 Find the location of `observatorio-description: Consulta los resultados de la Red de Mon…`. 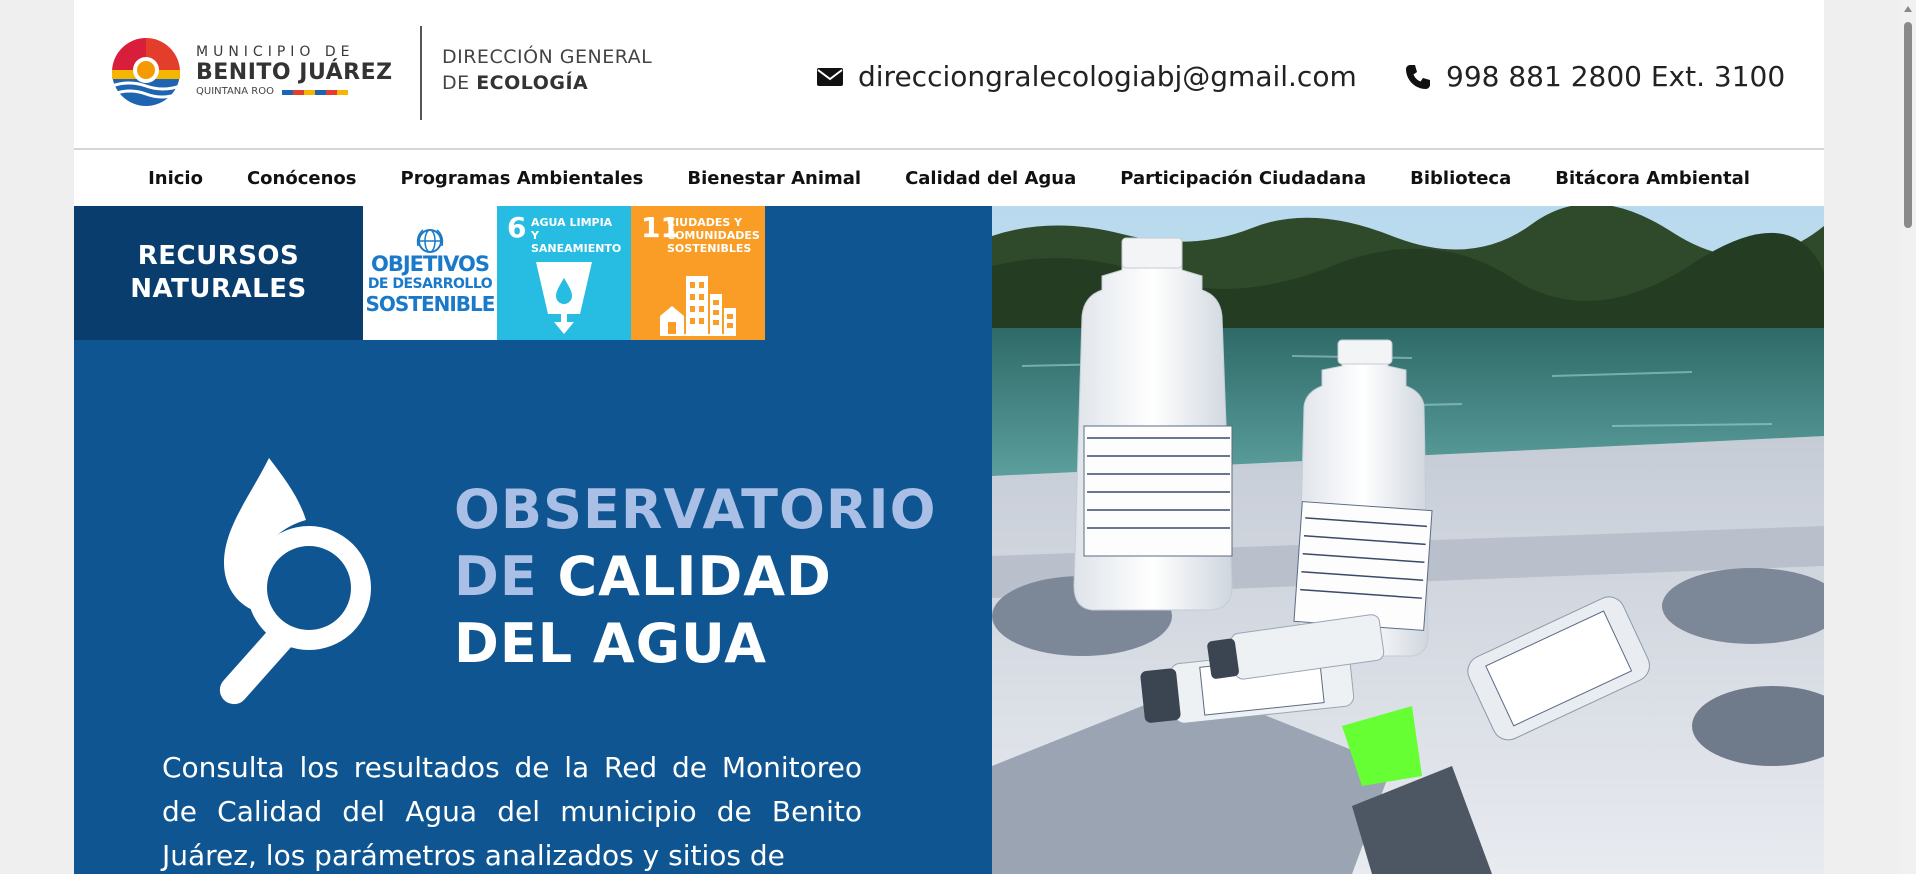

observatorio-description: Consulta los resultados de la Red de Mon… is located at coordinates (512, 811).